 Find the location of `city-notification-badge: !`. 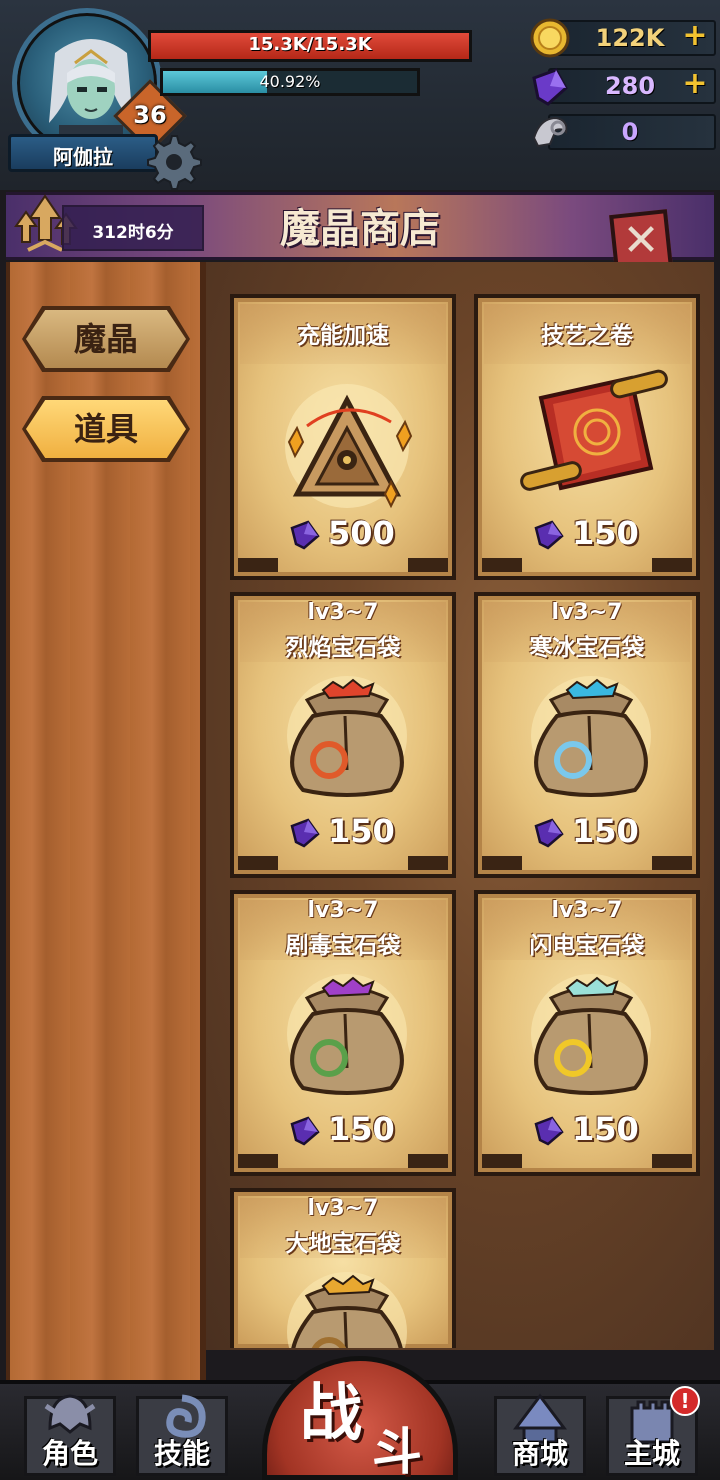

city-notification-badge: ! is located at coordinates (685, 1401).